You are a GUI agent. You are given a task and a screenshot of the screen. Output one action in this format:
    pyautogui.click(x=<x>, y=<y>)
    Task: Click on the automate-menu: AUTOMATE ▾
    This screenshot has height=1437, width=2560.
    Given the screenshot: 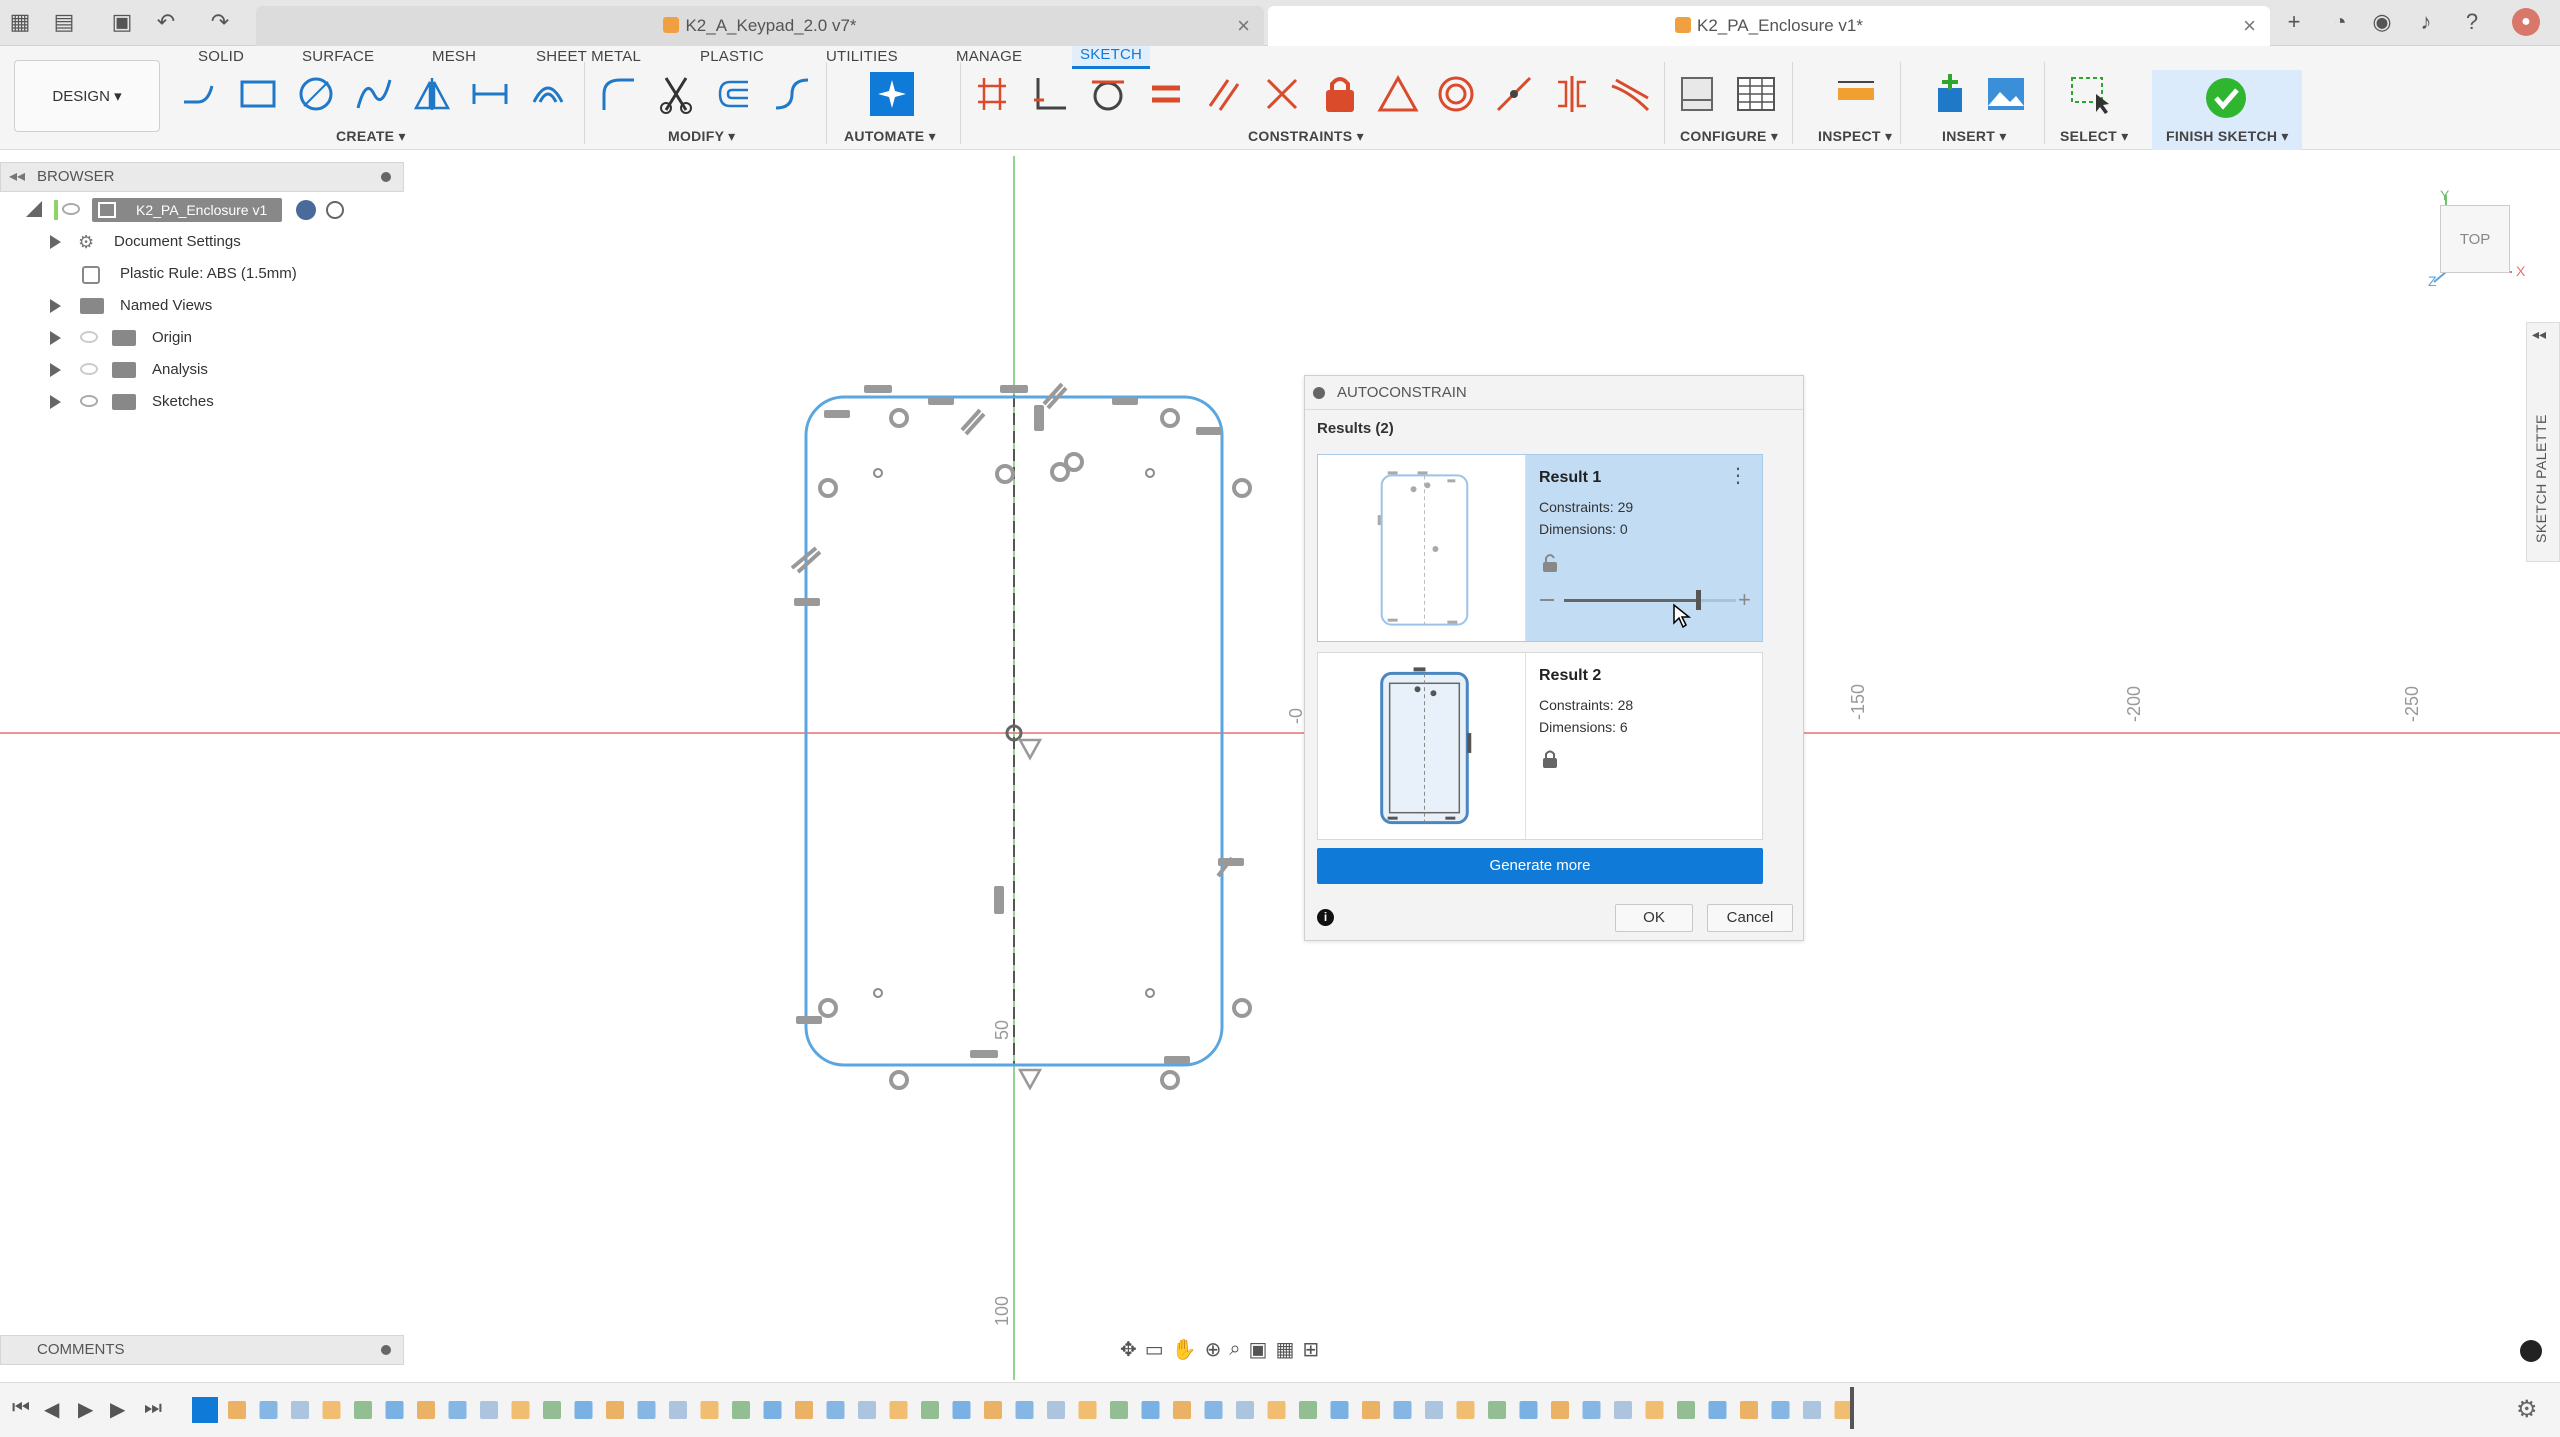 What is the action you would take?
    pyautogui.click(x=890, y=136)
    